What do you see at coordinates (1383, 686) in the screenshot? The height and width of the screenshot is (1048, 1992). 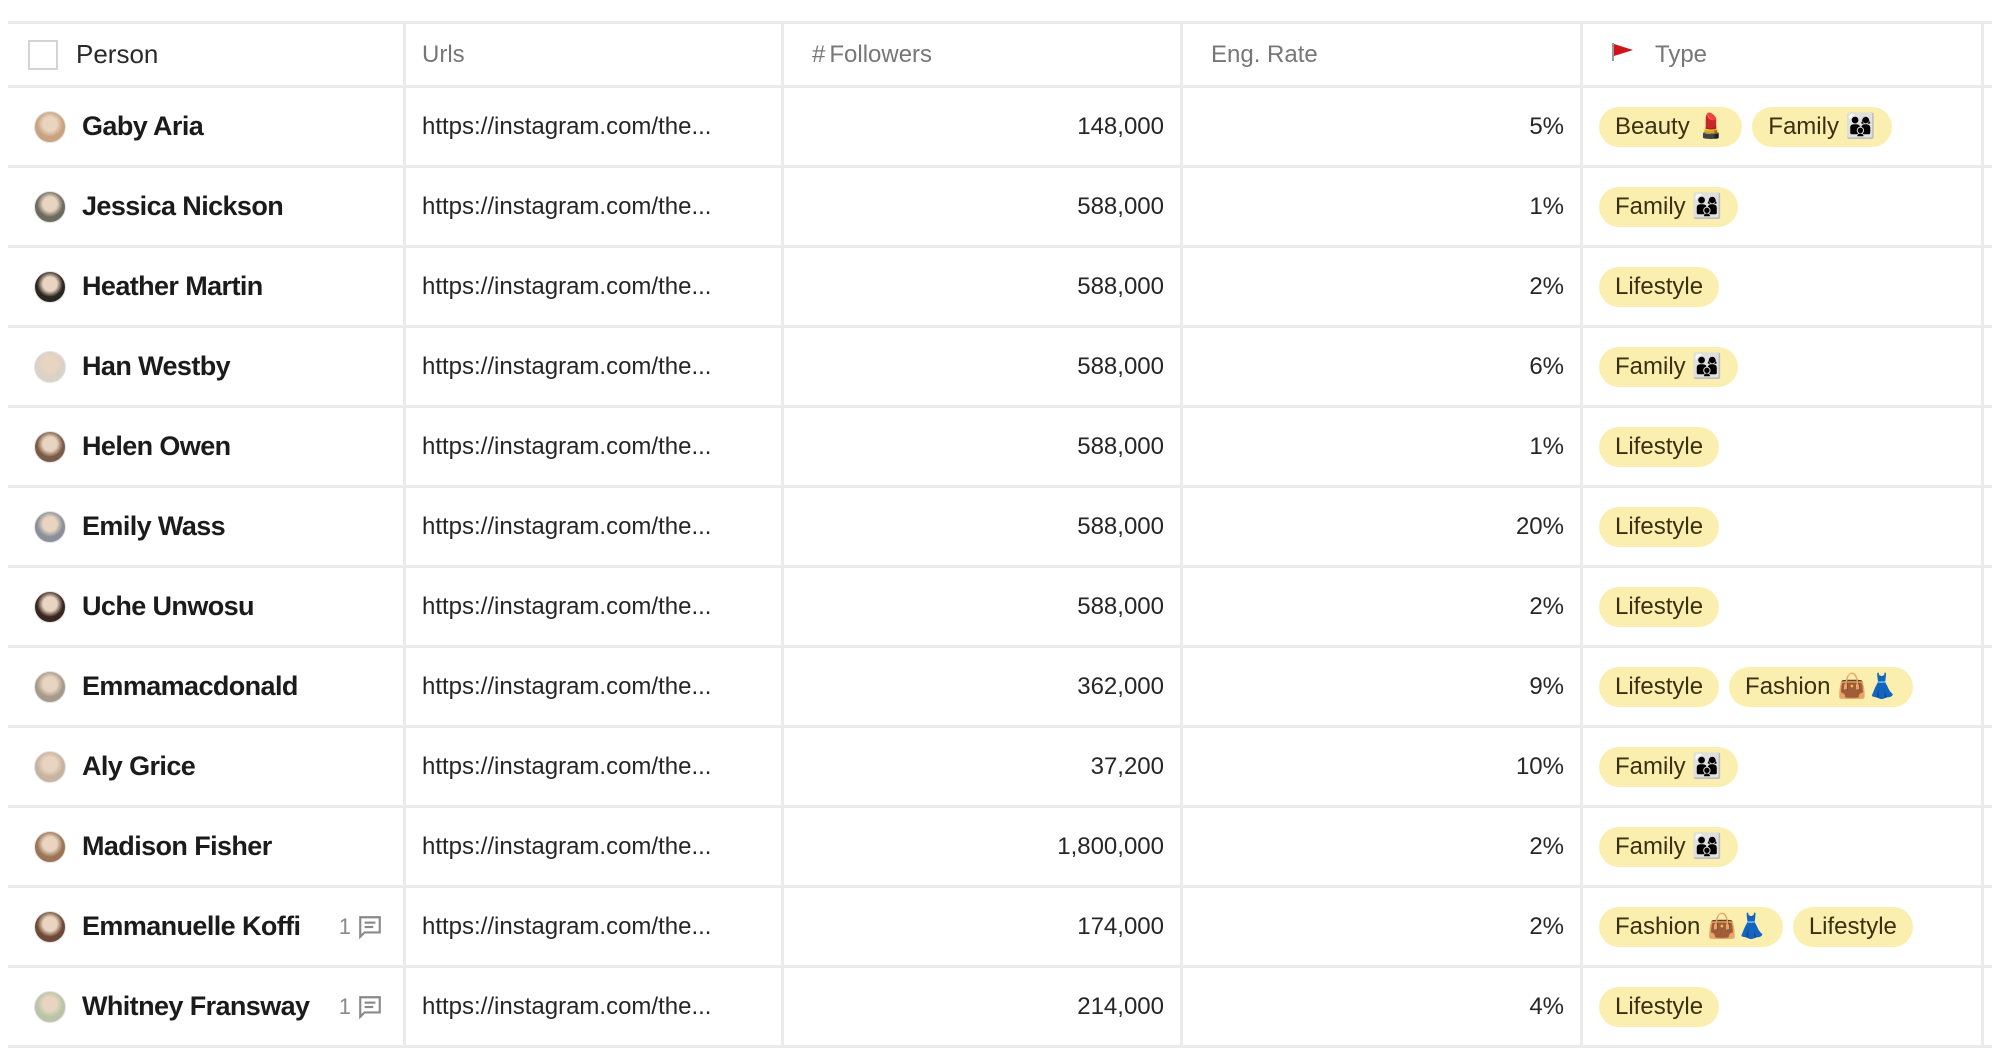 I see `eng-rate-cell: 9%` at bounding box center [1383, 686].